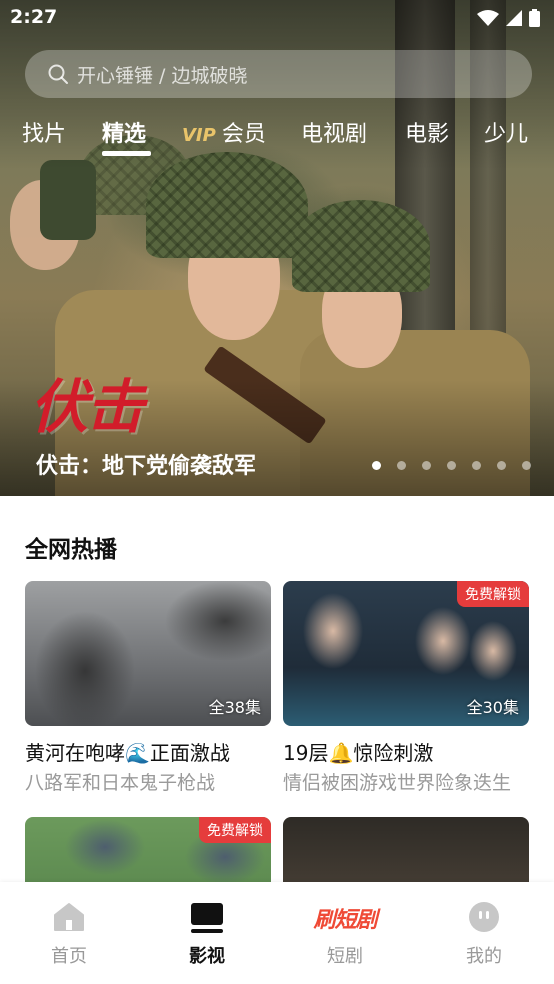 The height and width of the screenshot is (984, 554). What do you see at coordinates (506, 132) in the screenshot?
I see `tab-kids: 少儿` at bounding box center [506, 132].